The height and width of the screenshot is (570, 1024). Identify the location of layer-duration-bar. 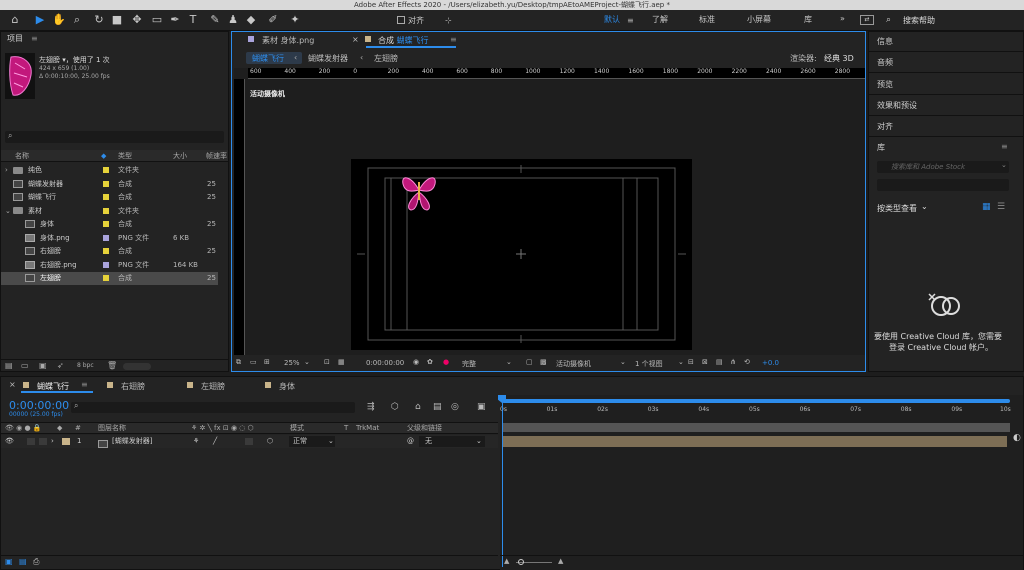
(754, 441).